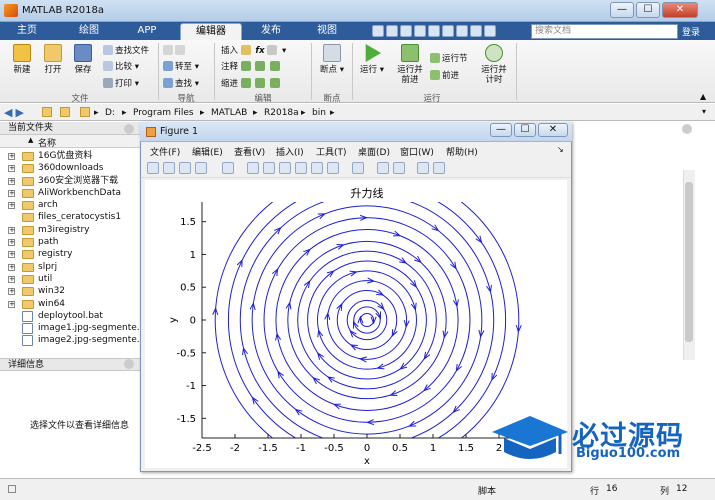 This screenshot has height=500, width=715. I want to click on new-button: 新建, so click(22, 59).